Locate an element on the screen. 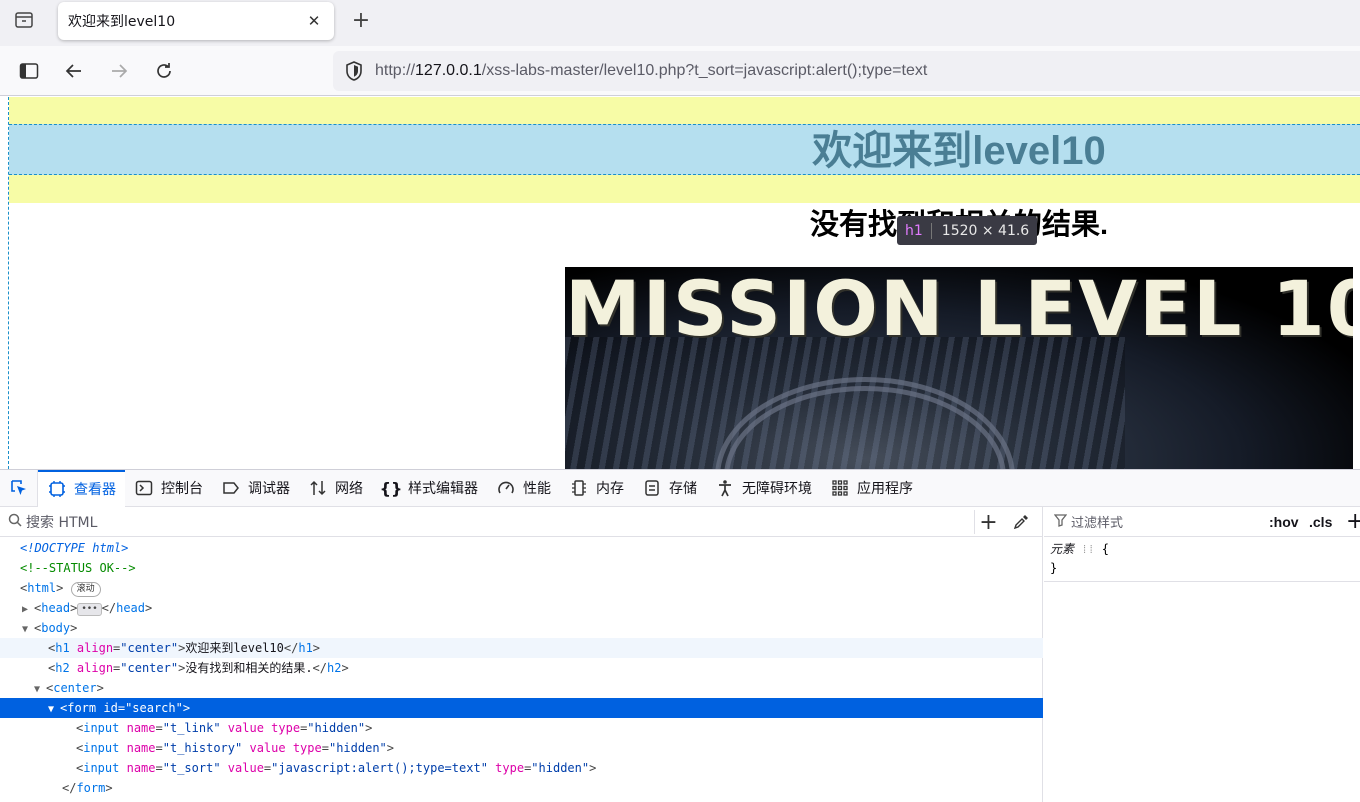 The height and width of the screenshot is (802, 1360). tab-debugger: 调试器 is located at coordinates (255, 488).